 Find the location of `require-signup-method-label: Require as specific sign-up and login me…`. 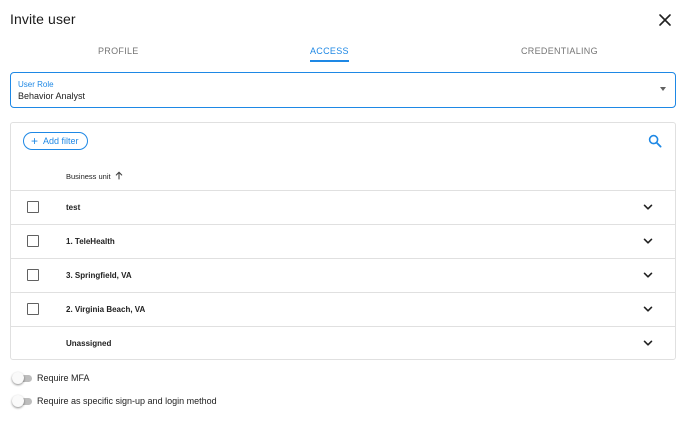

require-signup-method-label: Require as specific sign-up and login me… is located at coordinates (127, 401).